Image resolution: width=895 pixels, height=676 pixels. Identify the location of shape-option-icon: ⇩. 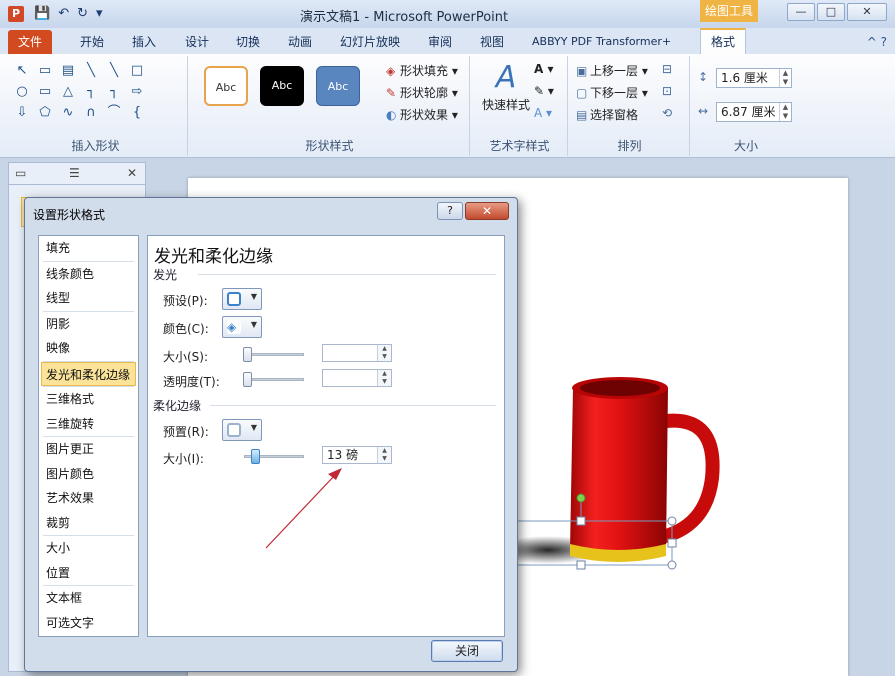
(22, 113).